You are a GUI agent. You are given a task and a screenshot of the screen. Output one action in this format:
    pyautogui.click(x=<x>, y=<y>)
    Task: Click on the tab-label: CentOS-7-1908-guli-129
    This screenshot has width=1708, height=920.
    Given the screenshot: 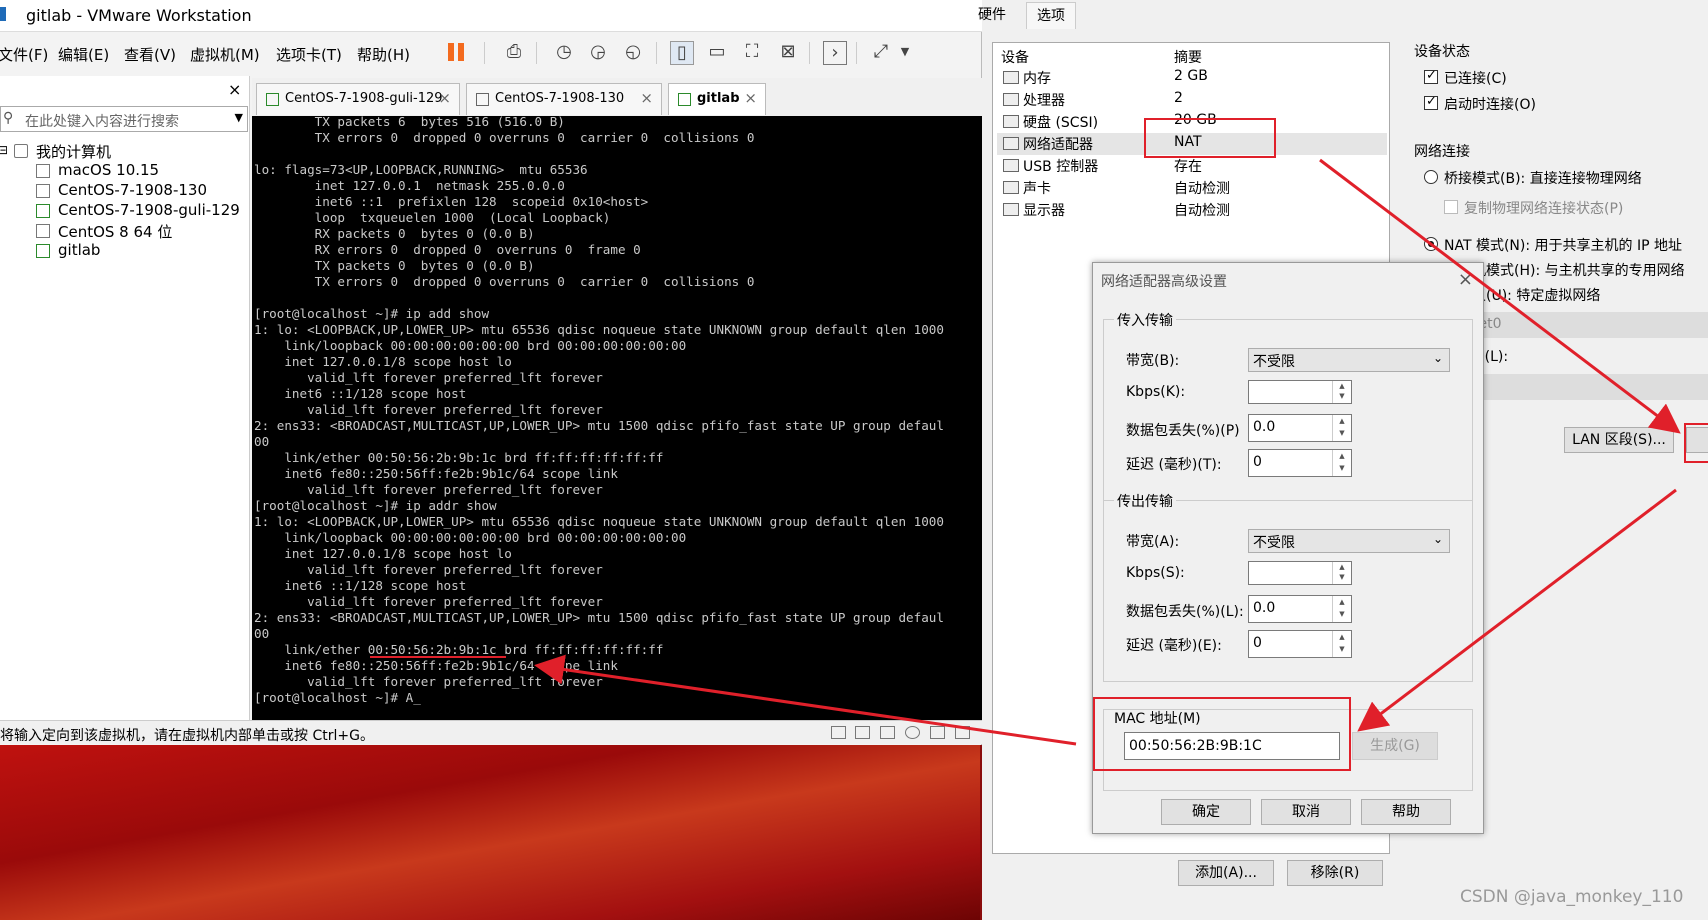 What is the action you would take?
    pyautogui.click(x=364, y=98)
    